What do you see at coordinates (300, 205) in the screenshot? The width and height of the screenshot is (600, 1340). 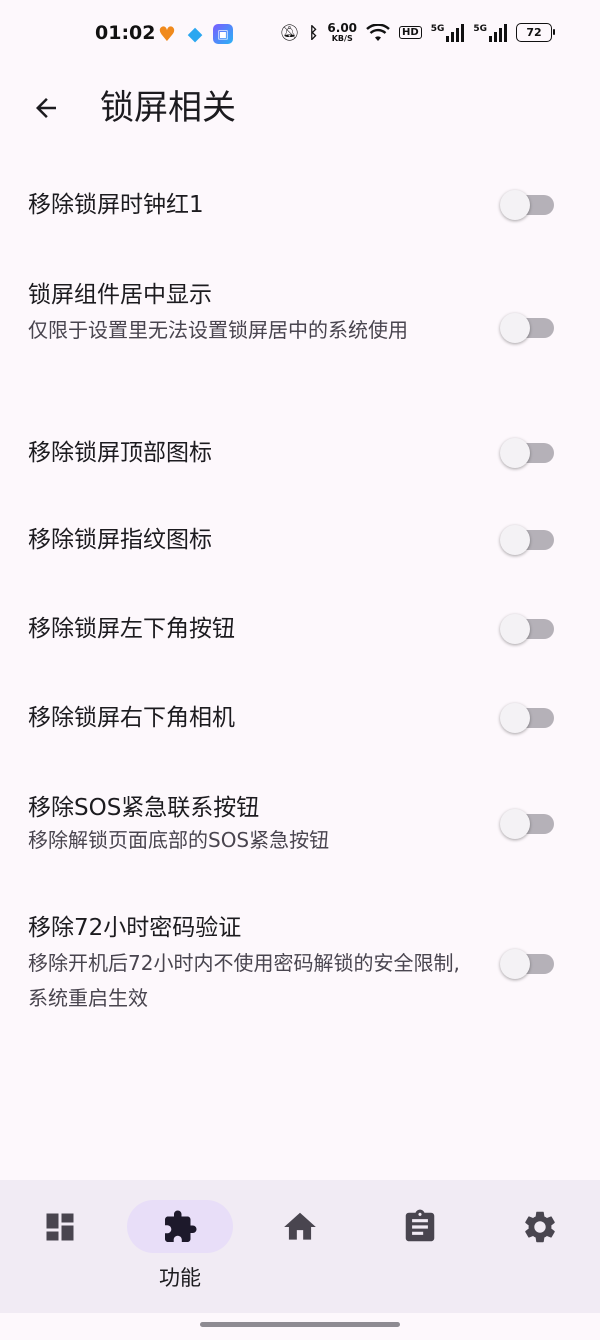 I see `setting-remove-lock-clock-red: 移除锁屏时钟红1` at bounding box center [300, 205].